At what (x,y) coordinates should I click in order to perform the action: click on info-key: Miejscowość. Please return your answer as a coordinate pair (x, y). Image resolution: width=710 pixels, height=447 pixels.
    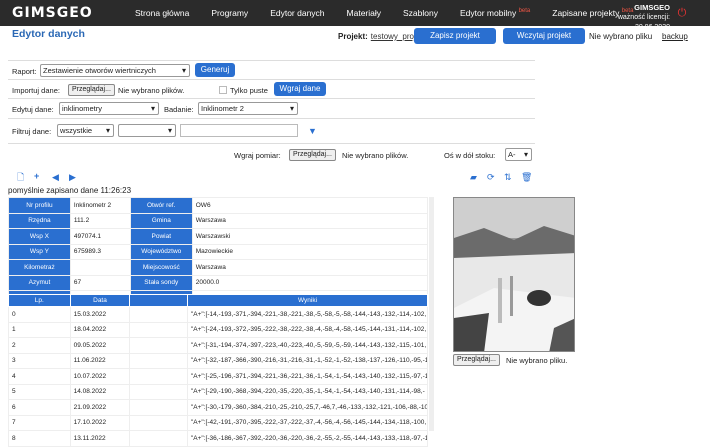
    Looking at the image, I should click on (161, 267).